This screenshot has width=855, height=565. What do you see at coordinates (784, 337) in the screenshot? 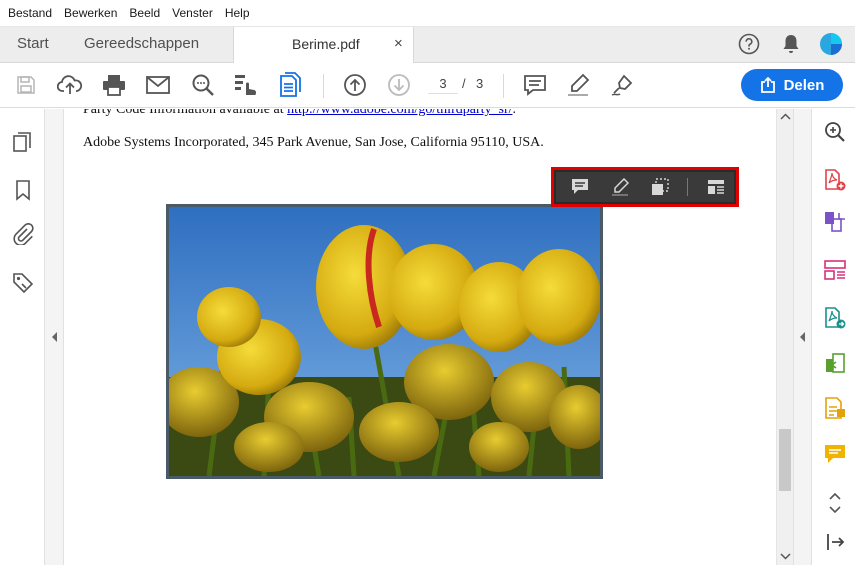
I see `vertical-scrollbar` at bounding box center [784, 337].